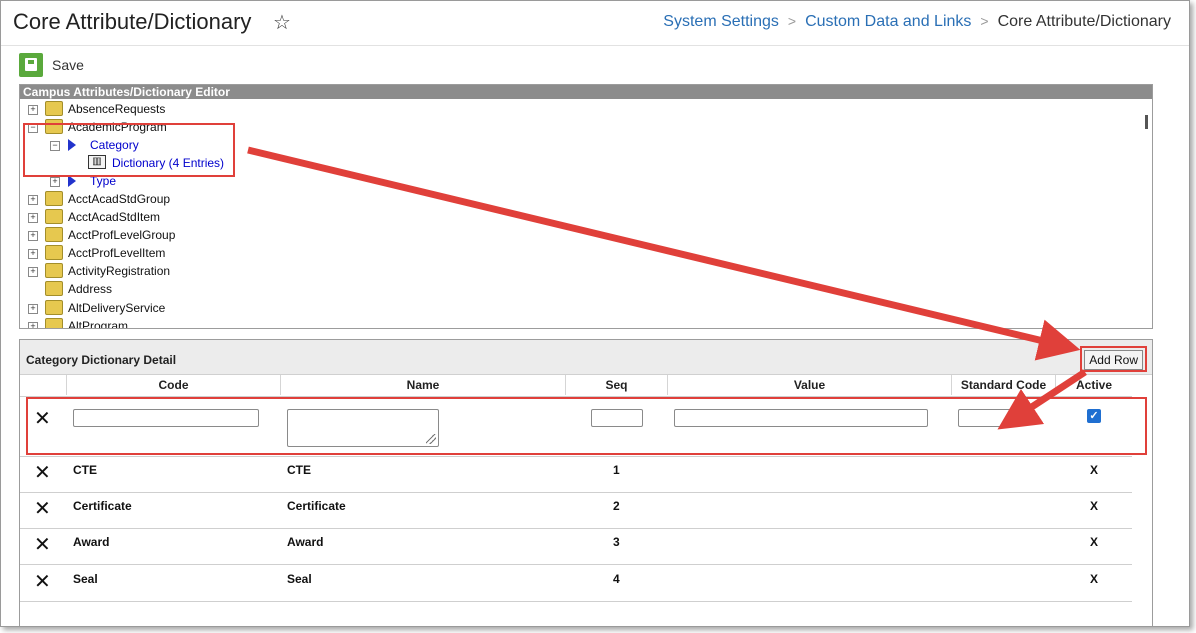 The image size is (1196, 633). I want to click on seq-cell: 1, so click(616, 470).